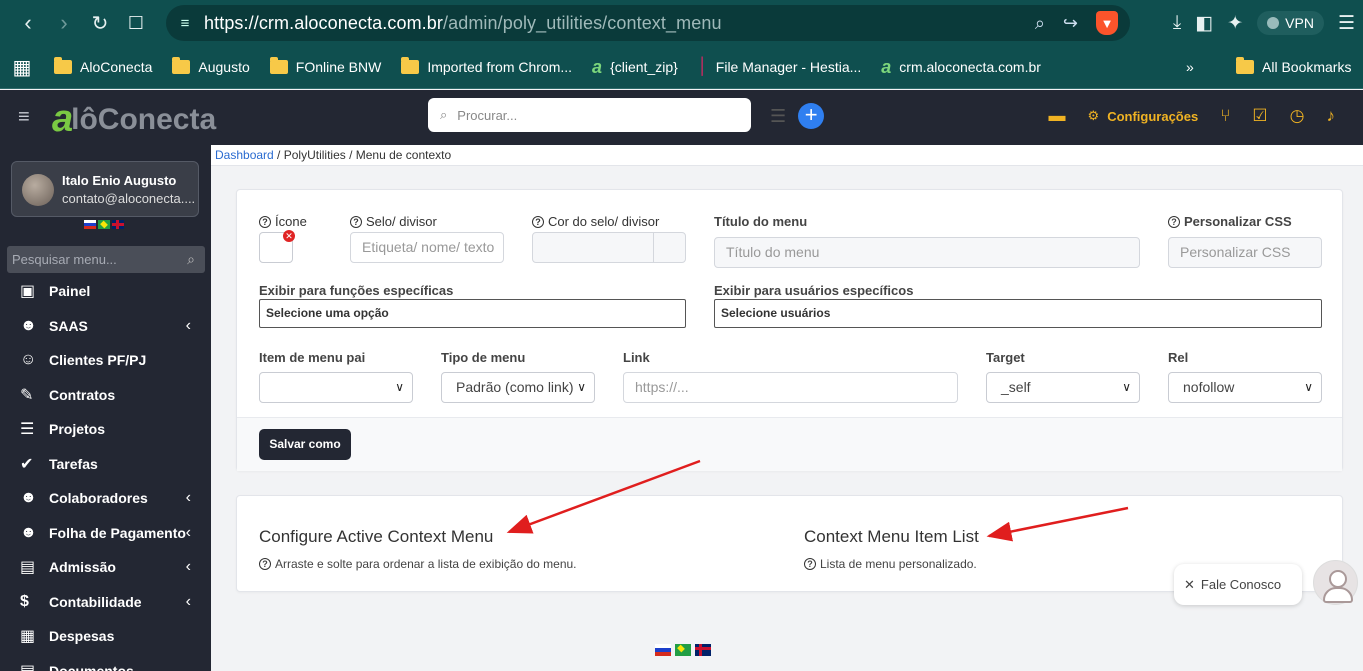 The width and height of the screenshot is (1363, 671). Describe the element at coordinates (1093, 115) in the screenshot. I see `gear-icon: ⚙` at that location.